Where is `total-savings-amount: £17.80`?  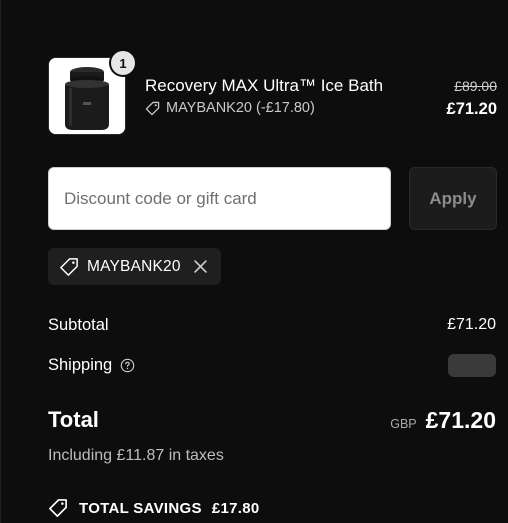
total-savings-amount: £17.80 is located at coordinates (235, 508).